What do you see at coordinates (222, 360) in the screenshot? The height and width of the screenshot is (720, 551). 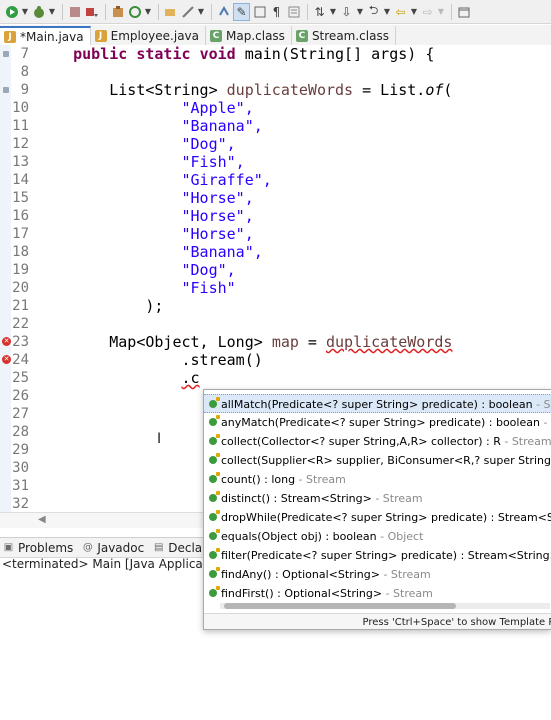 I see `code-text: .stream()` at bounding box center [222, 360].